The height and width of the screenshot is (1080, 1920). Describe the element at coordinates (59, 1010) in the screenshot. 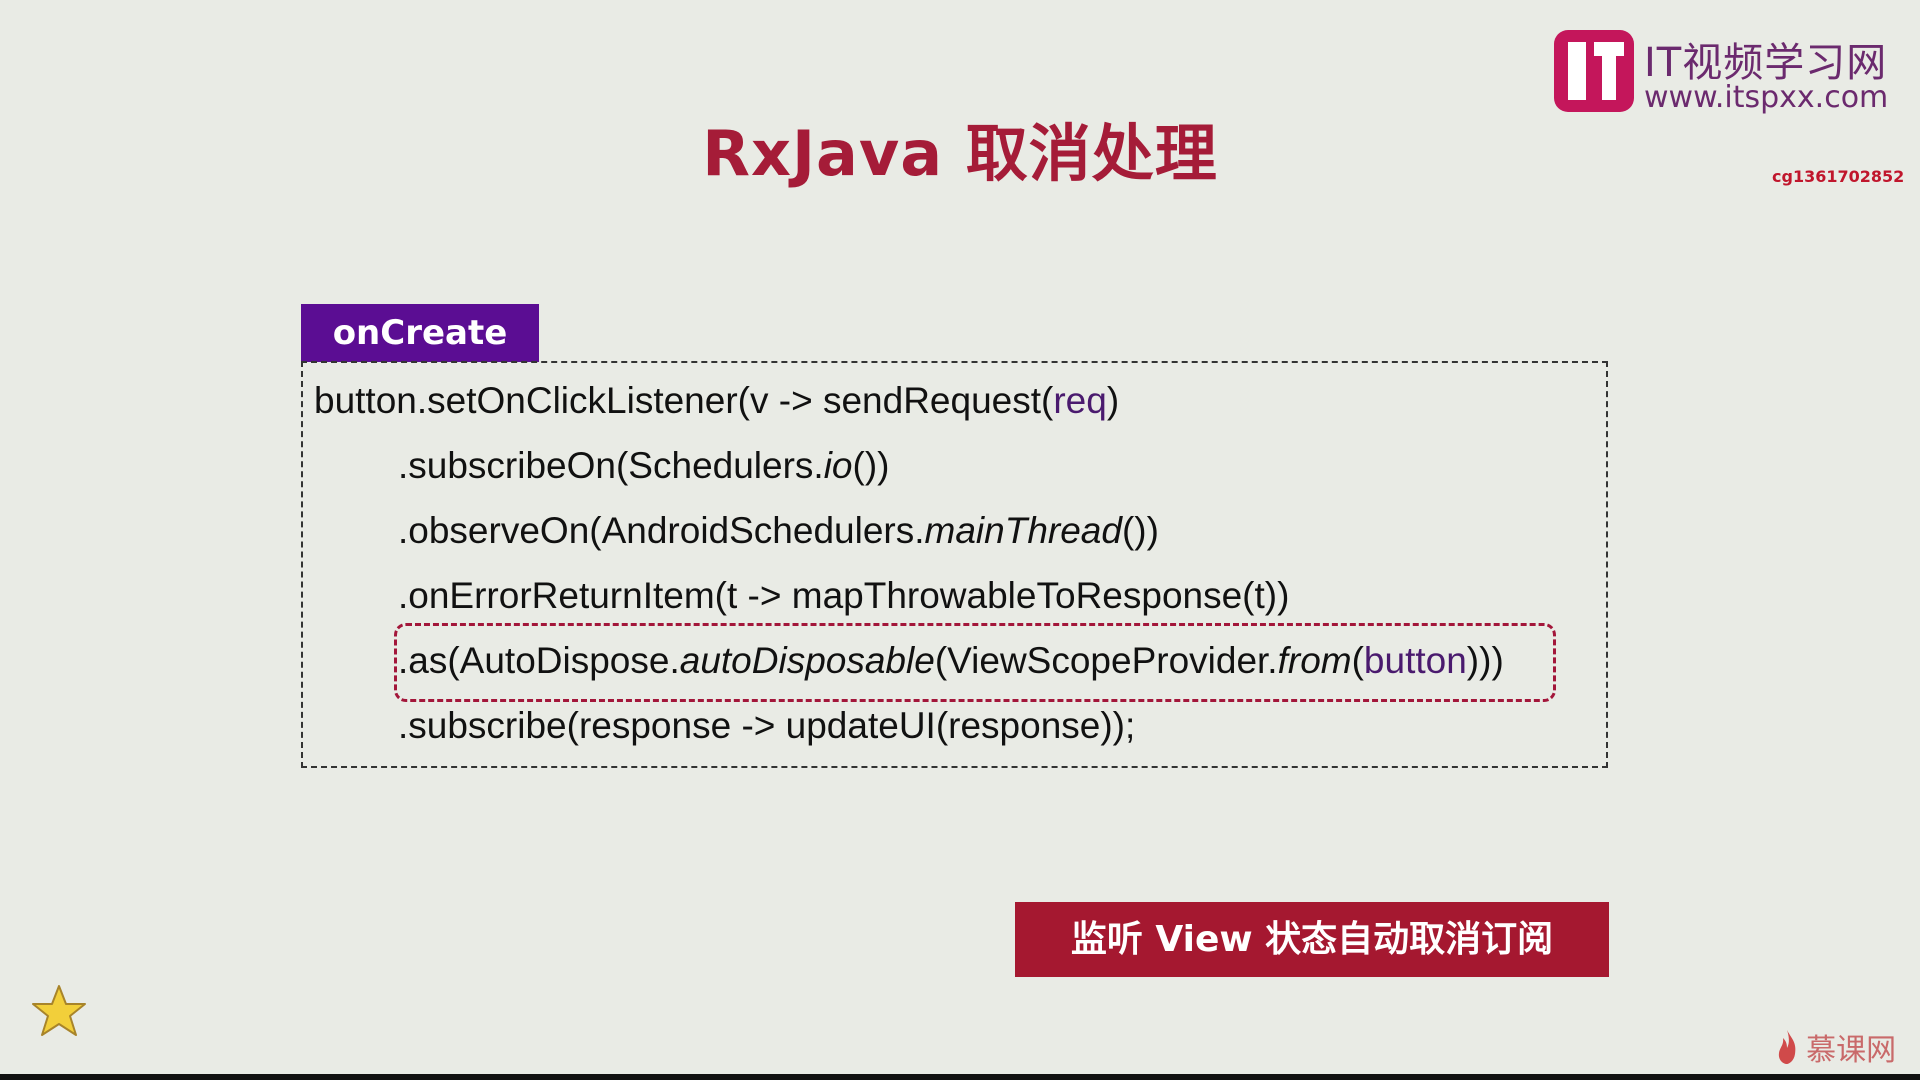

I see `star-icon` at that location.